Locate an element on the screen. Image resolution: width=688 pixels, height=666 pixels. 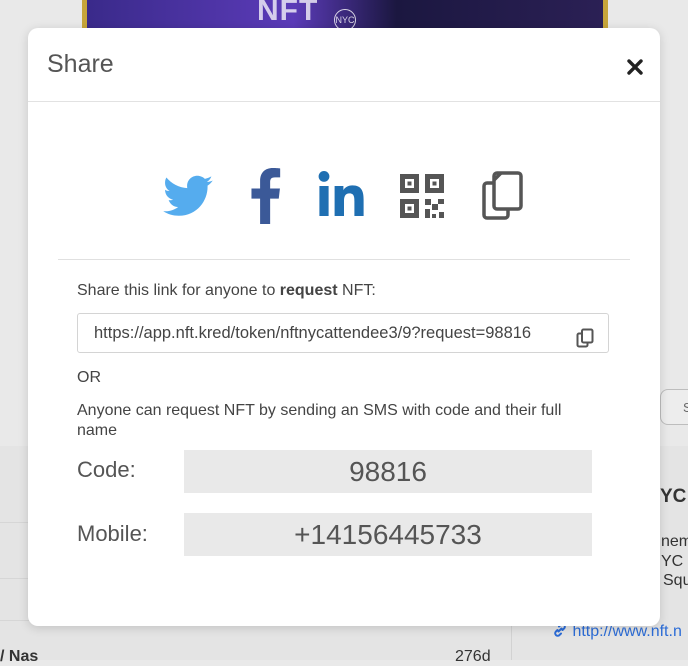
facebook-icon is located at coordinates (266, 196).